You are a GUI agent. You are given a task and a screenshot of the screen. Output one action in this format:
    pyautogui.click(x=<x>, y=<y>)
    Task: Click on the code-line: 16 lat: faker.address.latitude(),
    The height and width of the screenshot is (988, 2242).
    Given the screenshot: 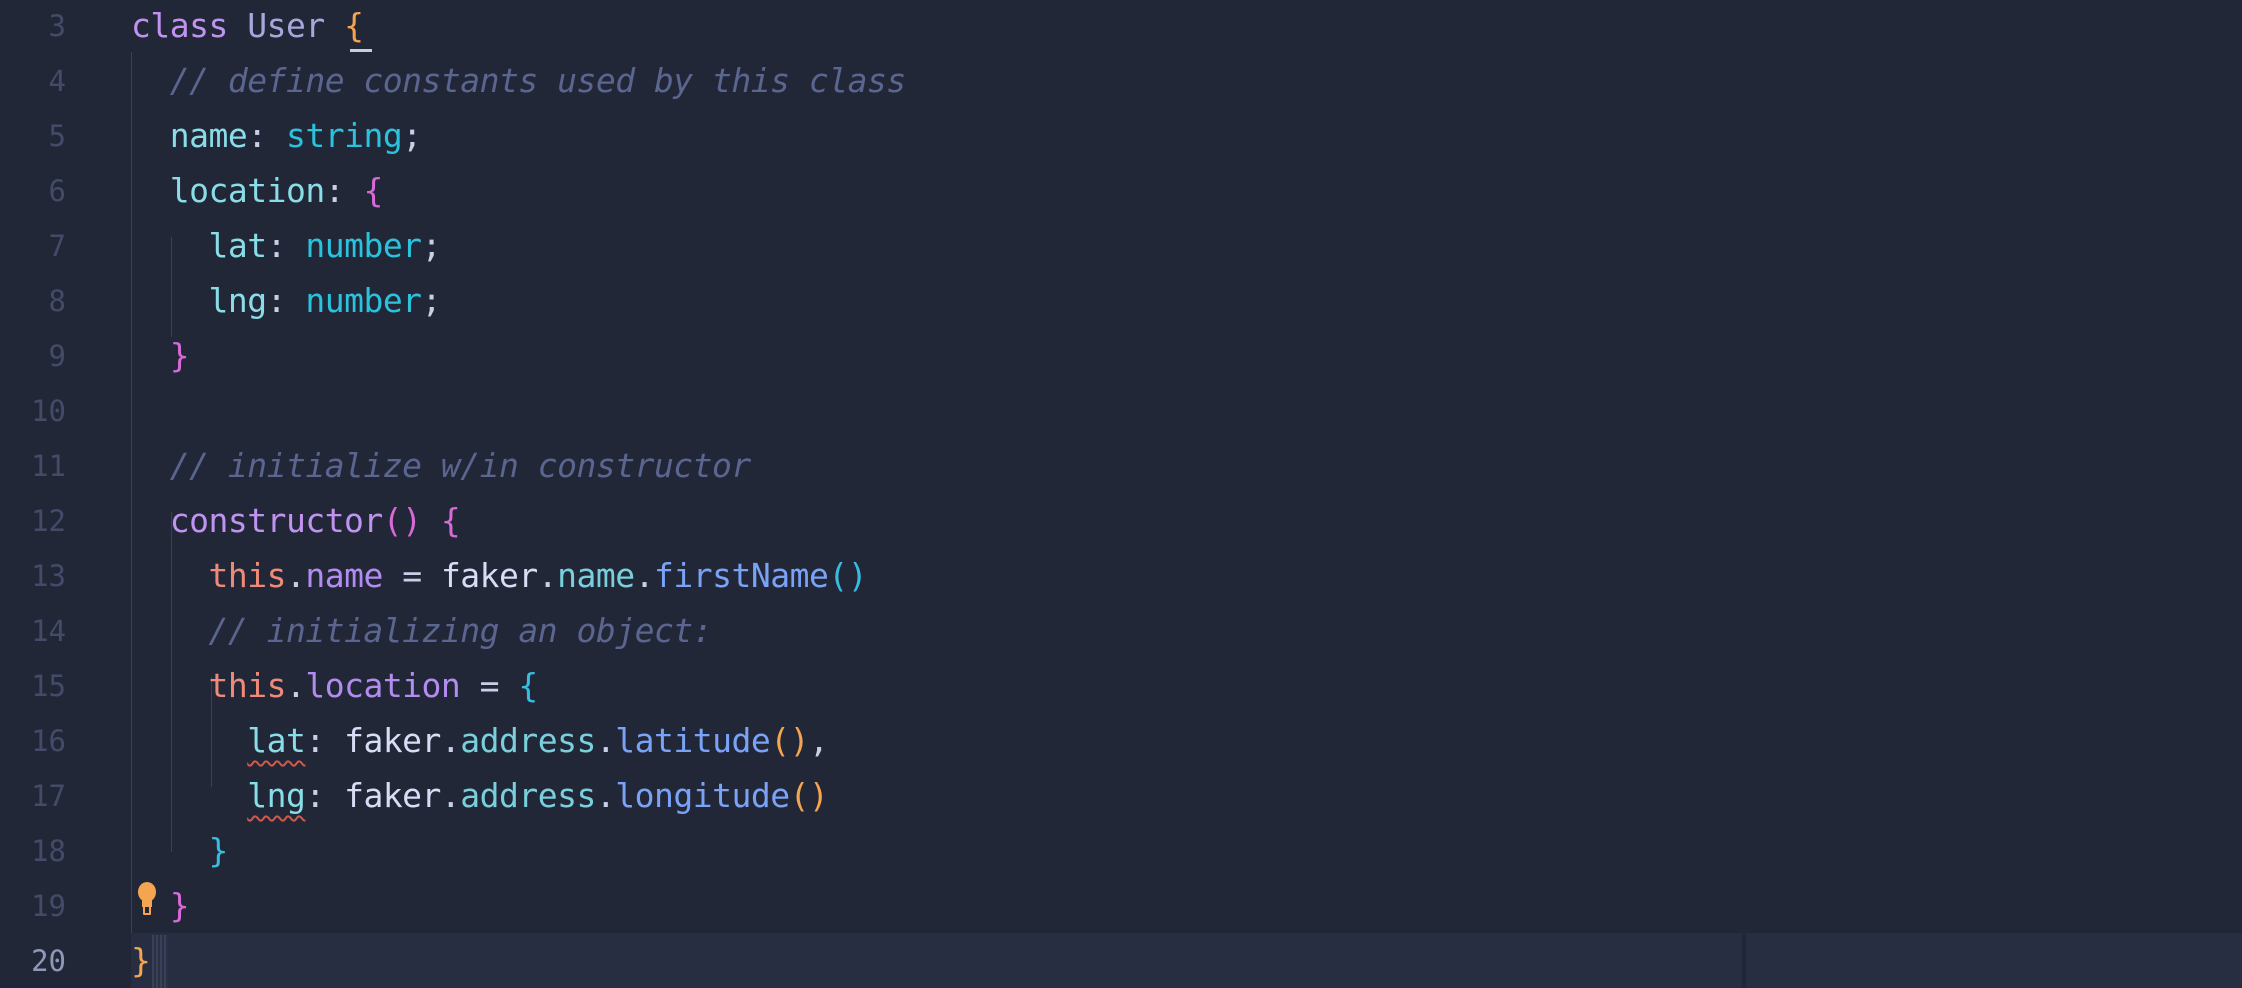 What is the action you would take?
    pyautogui.click(x=1121, y=740)
    